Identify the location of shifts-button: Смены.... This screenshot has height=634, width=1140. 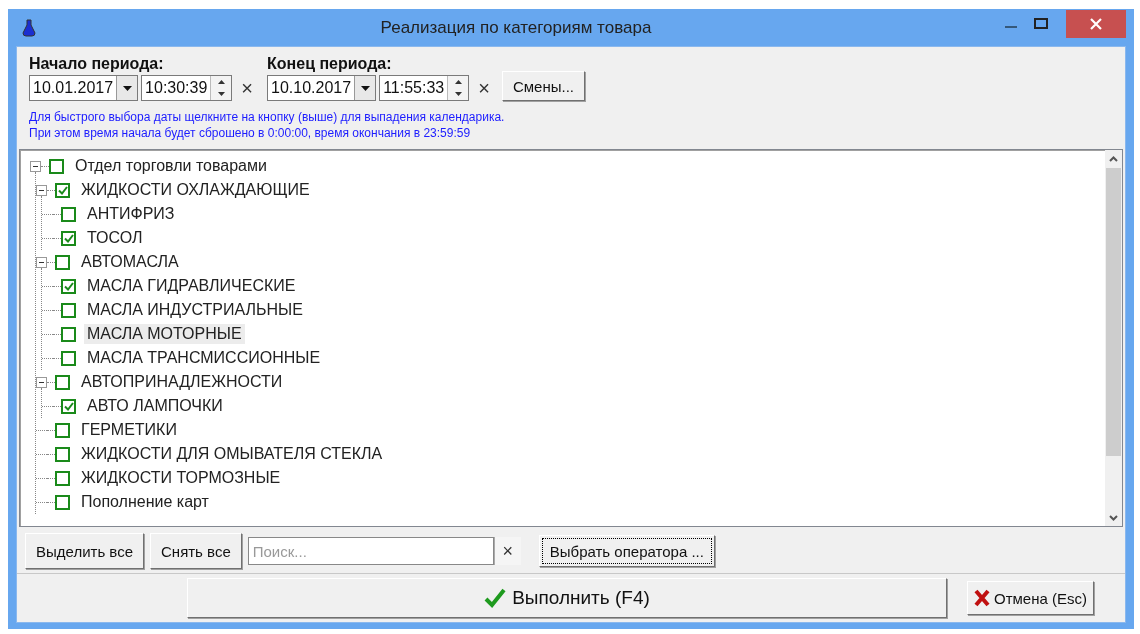
(543, 86).